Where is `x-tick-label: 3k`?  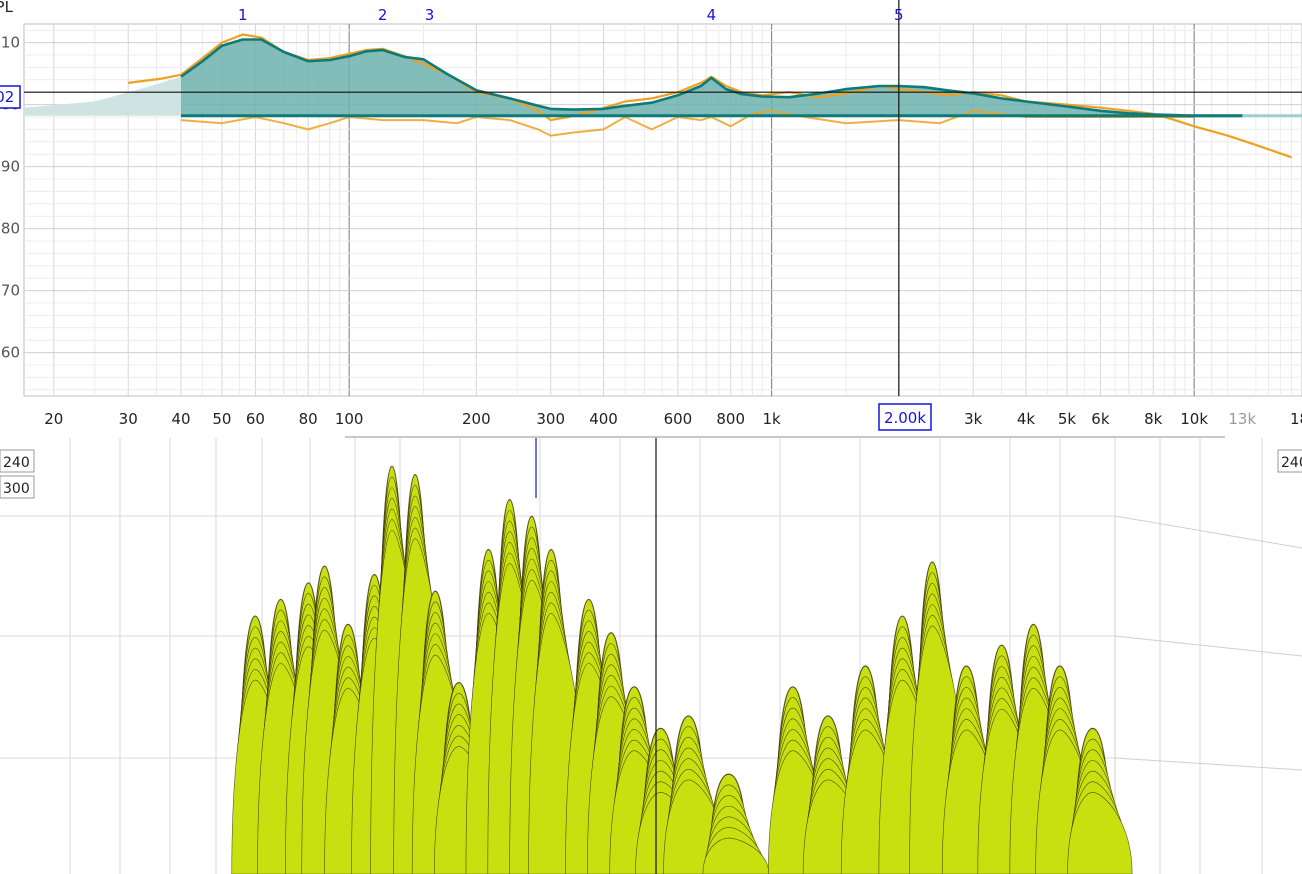 x-tick-label: 3k is located at coordinates (973, 419).